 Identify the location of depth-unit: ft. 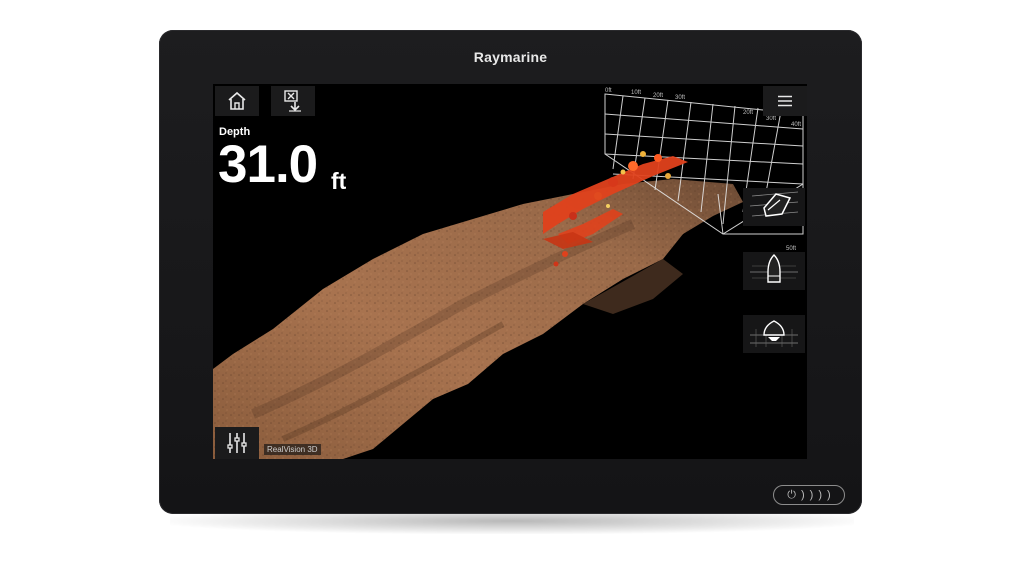
(339, 181).